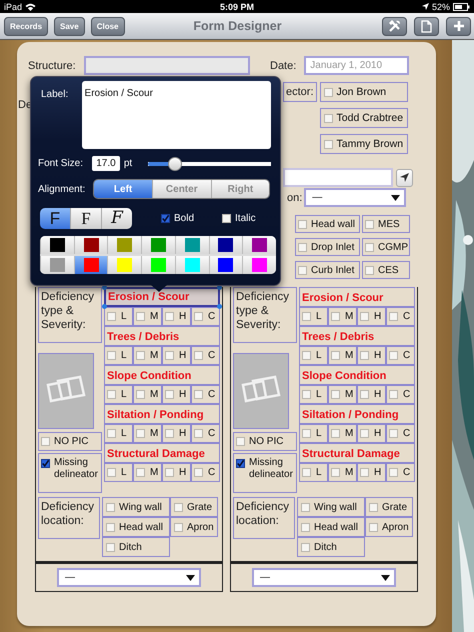 The width and height of the screenshot is (474, 632). I want to click on date-field: January 1, 2010, so click(357, 65).